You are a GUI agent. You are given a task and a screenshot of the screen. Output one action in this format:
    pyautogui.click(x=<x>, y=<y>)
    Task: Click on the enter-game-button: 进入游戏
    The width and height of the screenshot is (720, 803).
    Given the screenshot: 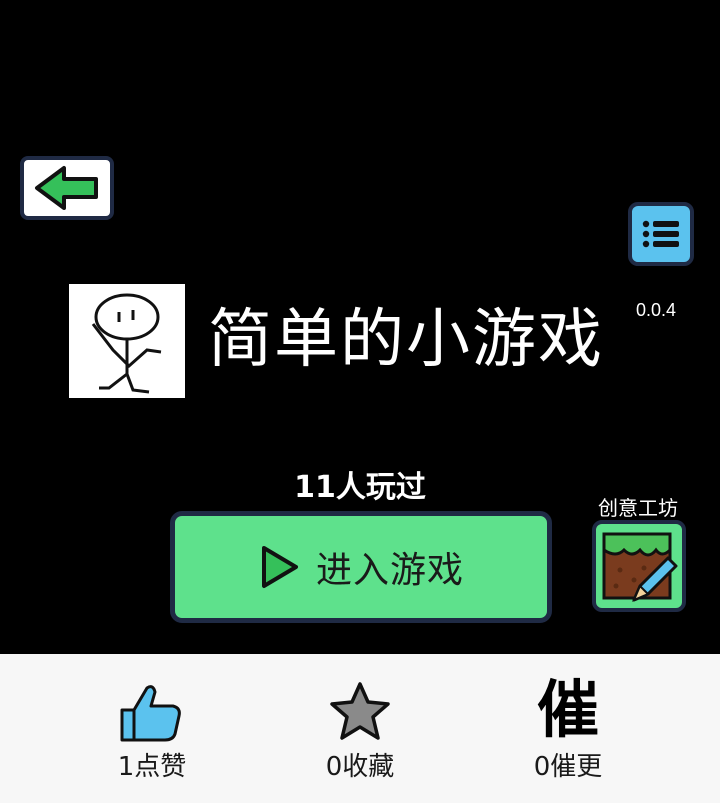 What is the action you would take?
    pyautogui.click(x=361, y=567)
    